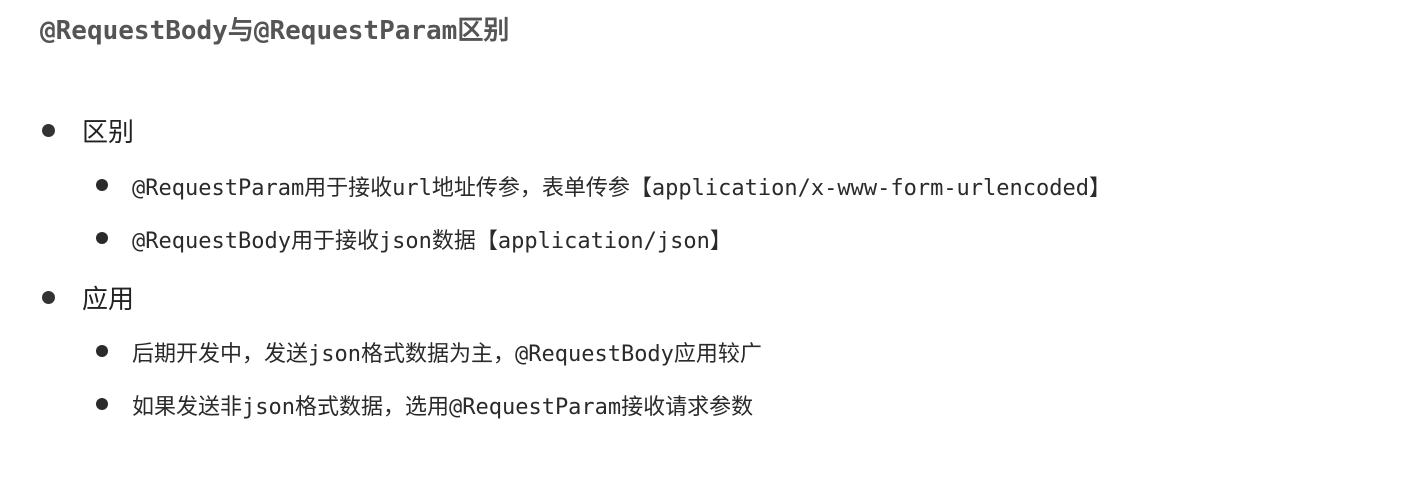 The height and width of the screenshot is (491, 1421). What do you see at coordinates (108, 300) in the screenshot?
I see `section-label-application: 应用` at bounding box center [108, 300].